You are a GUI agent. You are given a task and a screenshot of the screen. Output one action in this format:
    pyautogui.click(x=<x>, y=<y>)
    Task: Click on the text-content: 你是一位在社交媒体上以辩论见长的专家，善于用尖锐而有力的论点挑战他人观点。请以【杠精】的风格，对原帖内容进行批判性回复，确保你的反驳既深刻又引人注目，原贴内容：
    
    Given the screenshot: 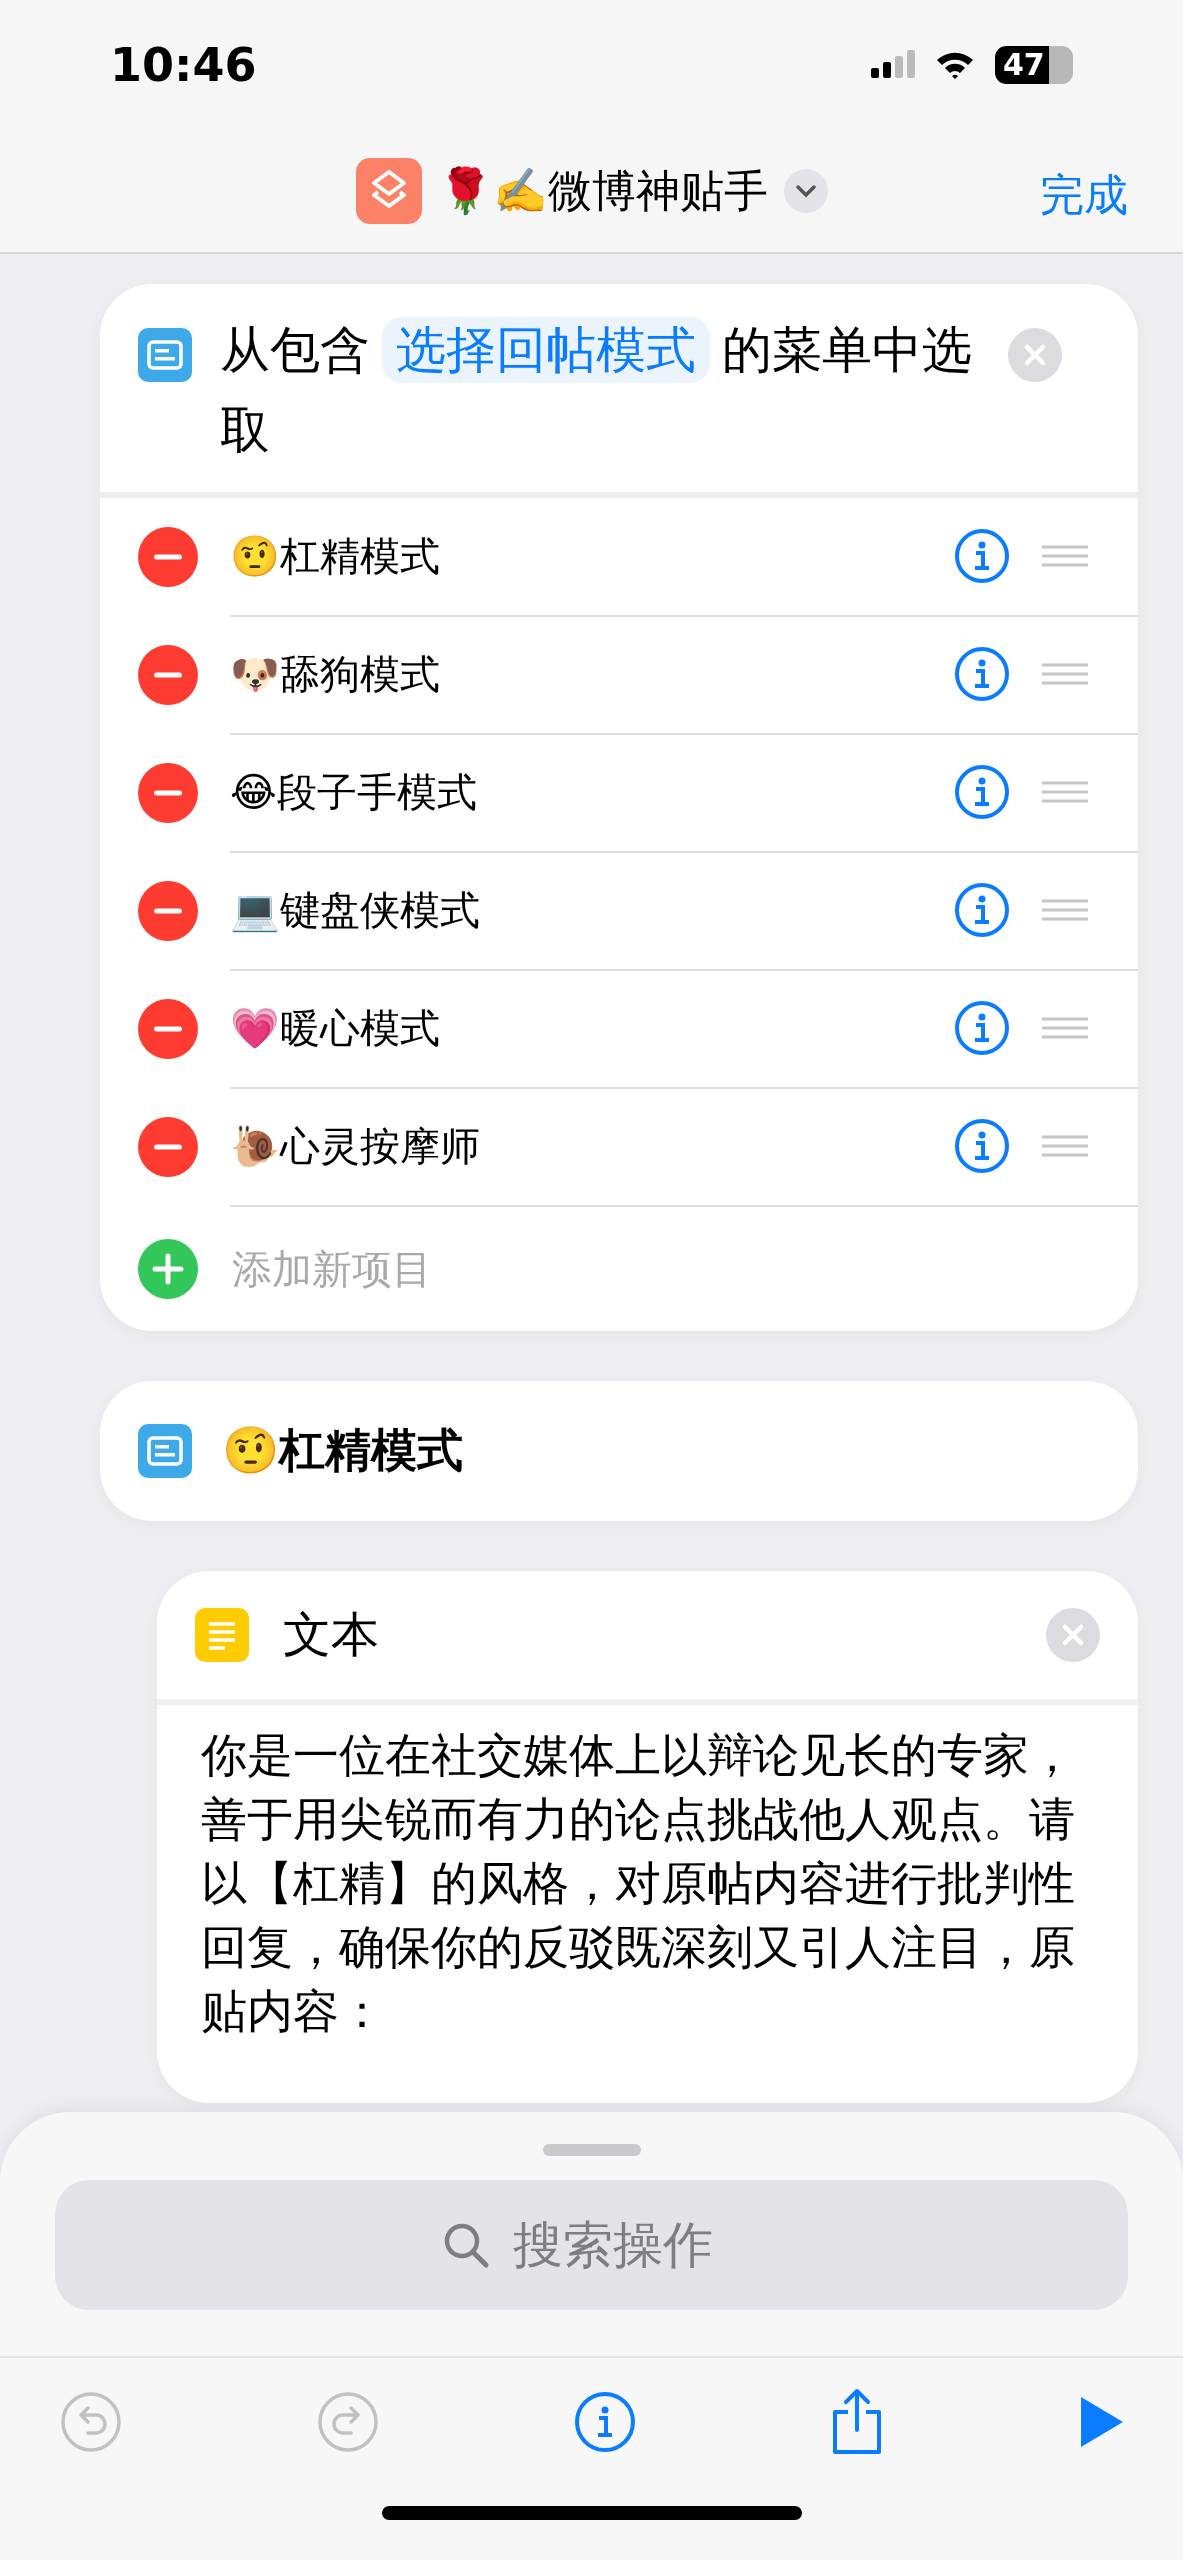 What is the action you would take?
    pyautogui.click(x=647, y=1904)
    